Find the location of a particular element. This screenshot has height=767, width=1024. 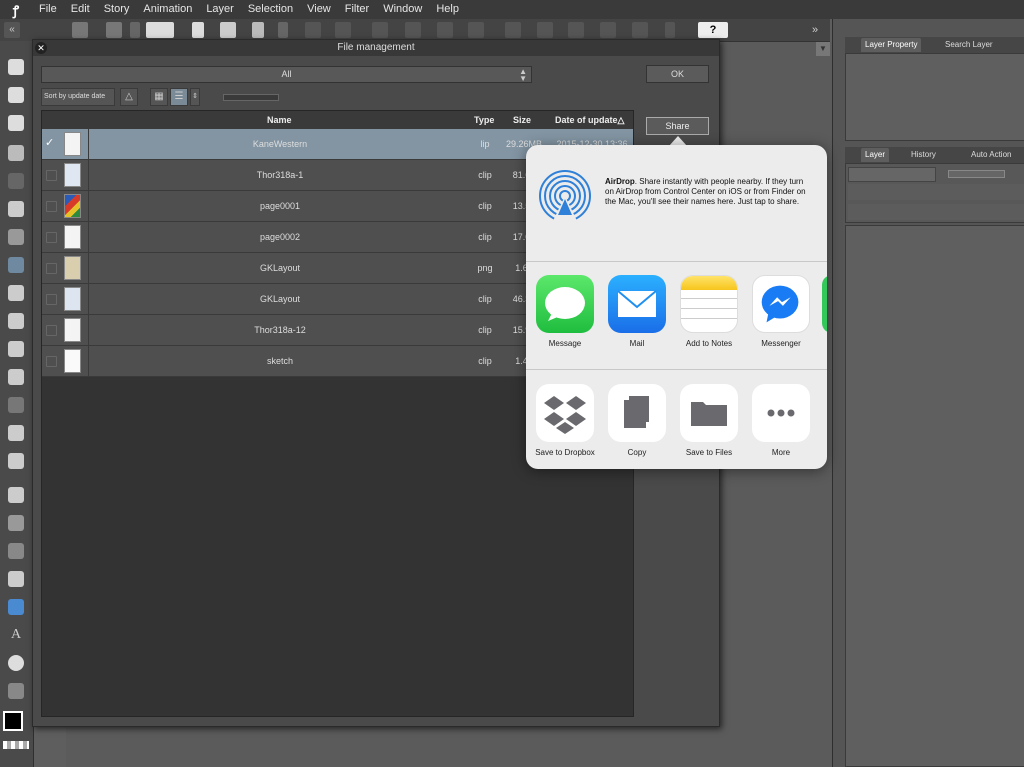

decoration-tool-icon is located at coordinates (16, 405).